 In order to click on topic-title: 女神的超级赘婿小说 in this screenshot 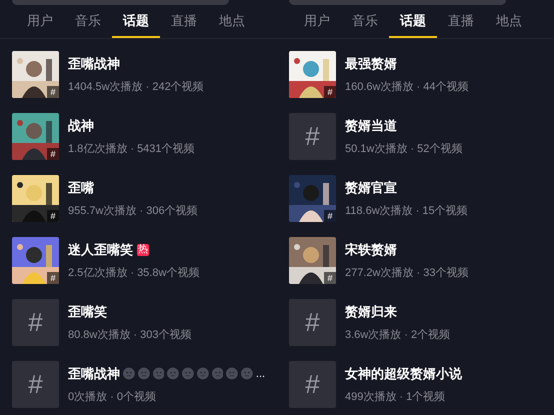, I will do `click(403, 374)`.